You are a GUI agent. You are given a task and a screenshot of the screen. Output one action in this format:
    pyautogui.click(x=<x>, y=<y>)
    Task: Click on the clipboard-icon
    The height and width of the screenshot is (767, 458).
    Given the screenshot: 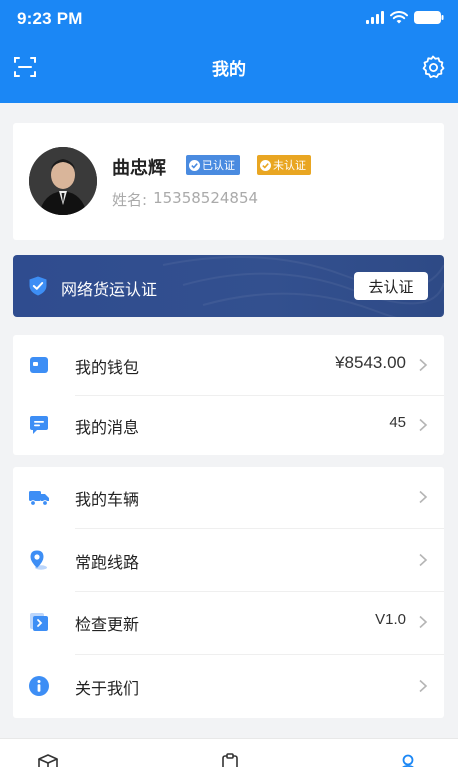 What is the action you would take?
    pyautogui.click(x=230, y=760)
    